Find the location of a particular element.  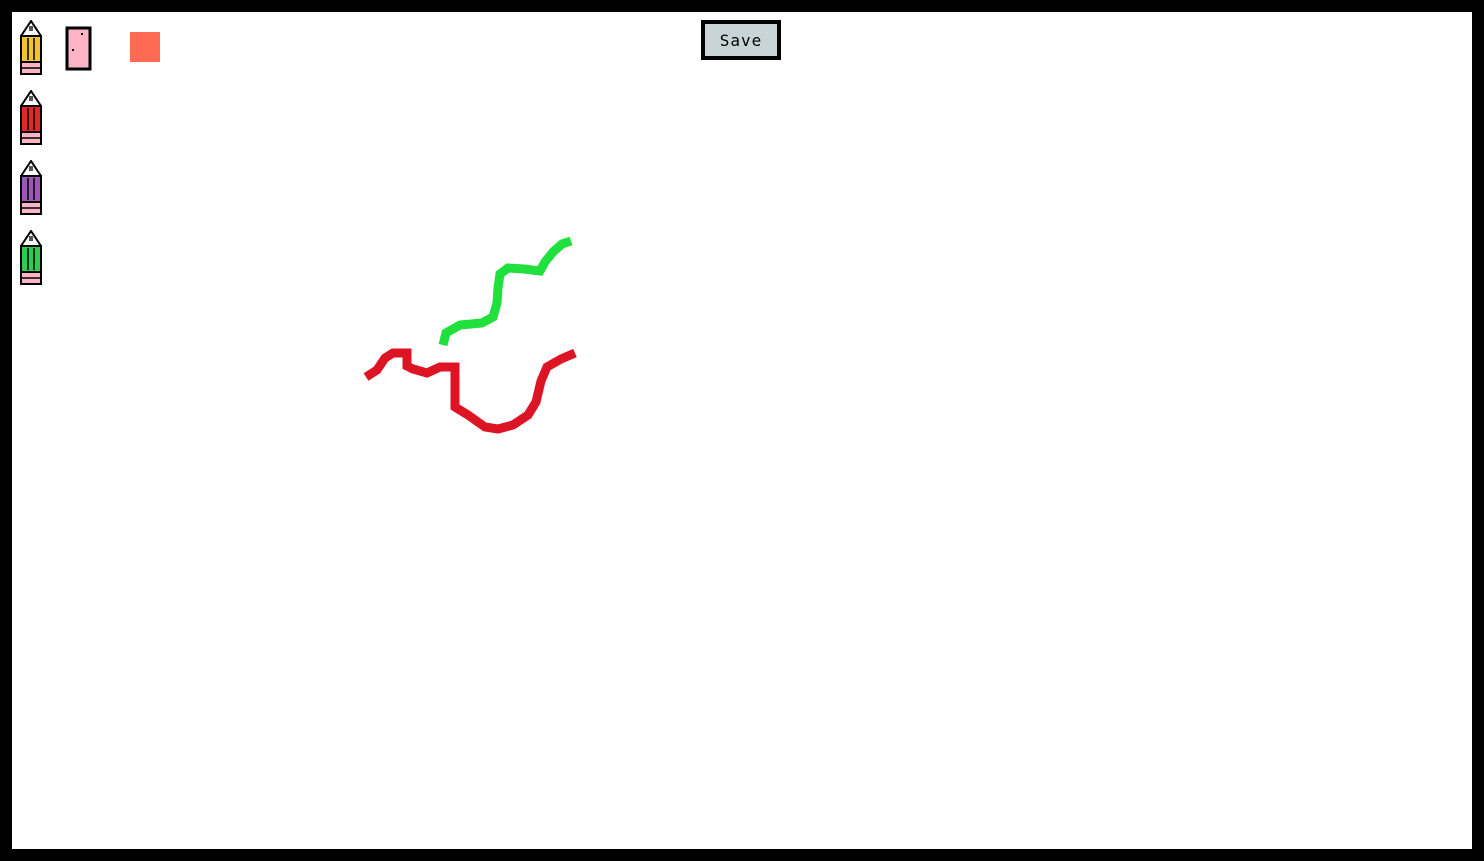

pencil-yellow-tool is located at coordinates (31, 48).